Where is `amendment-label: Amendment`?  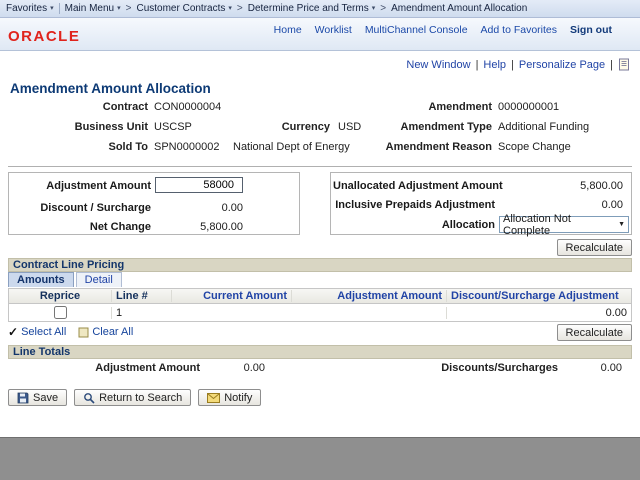
amendment-label: Amendment is located at coordinates (460, 107).